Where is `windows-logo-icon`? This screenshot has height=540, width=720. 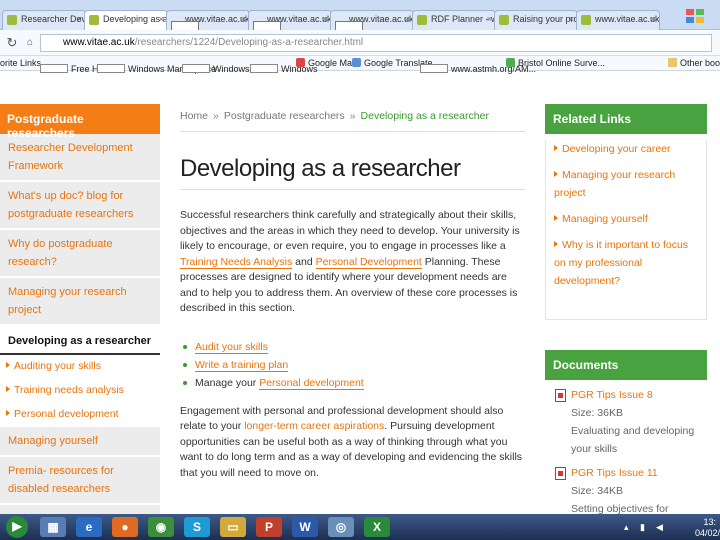
windows-logo-icon is located at coordinates (695, 16).